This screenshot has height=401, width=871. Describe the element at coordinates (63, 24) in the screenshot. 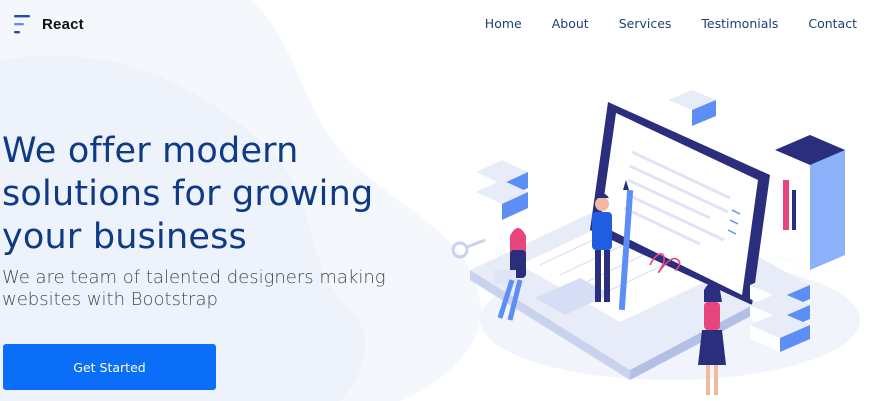

I see `brand-name: React` at that location.